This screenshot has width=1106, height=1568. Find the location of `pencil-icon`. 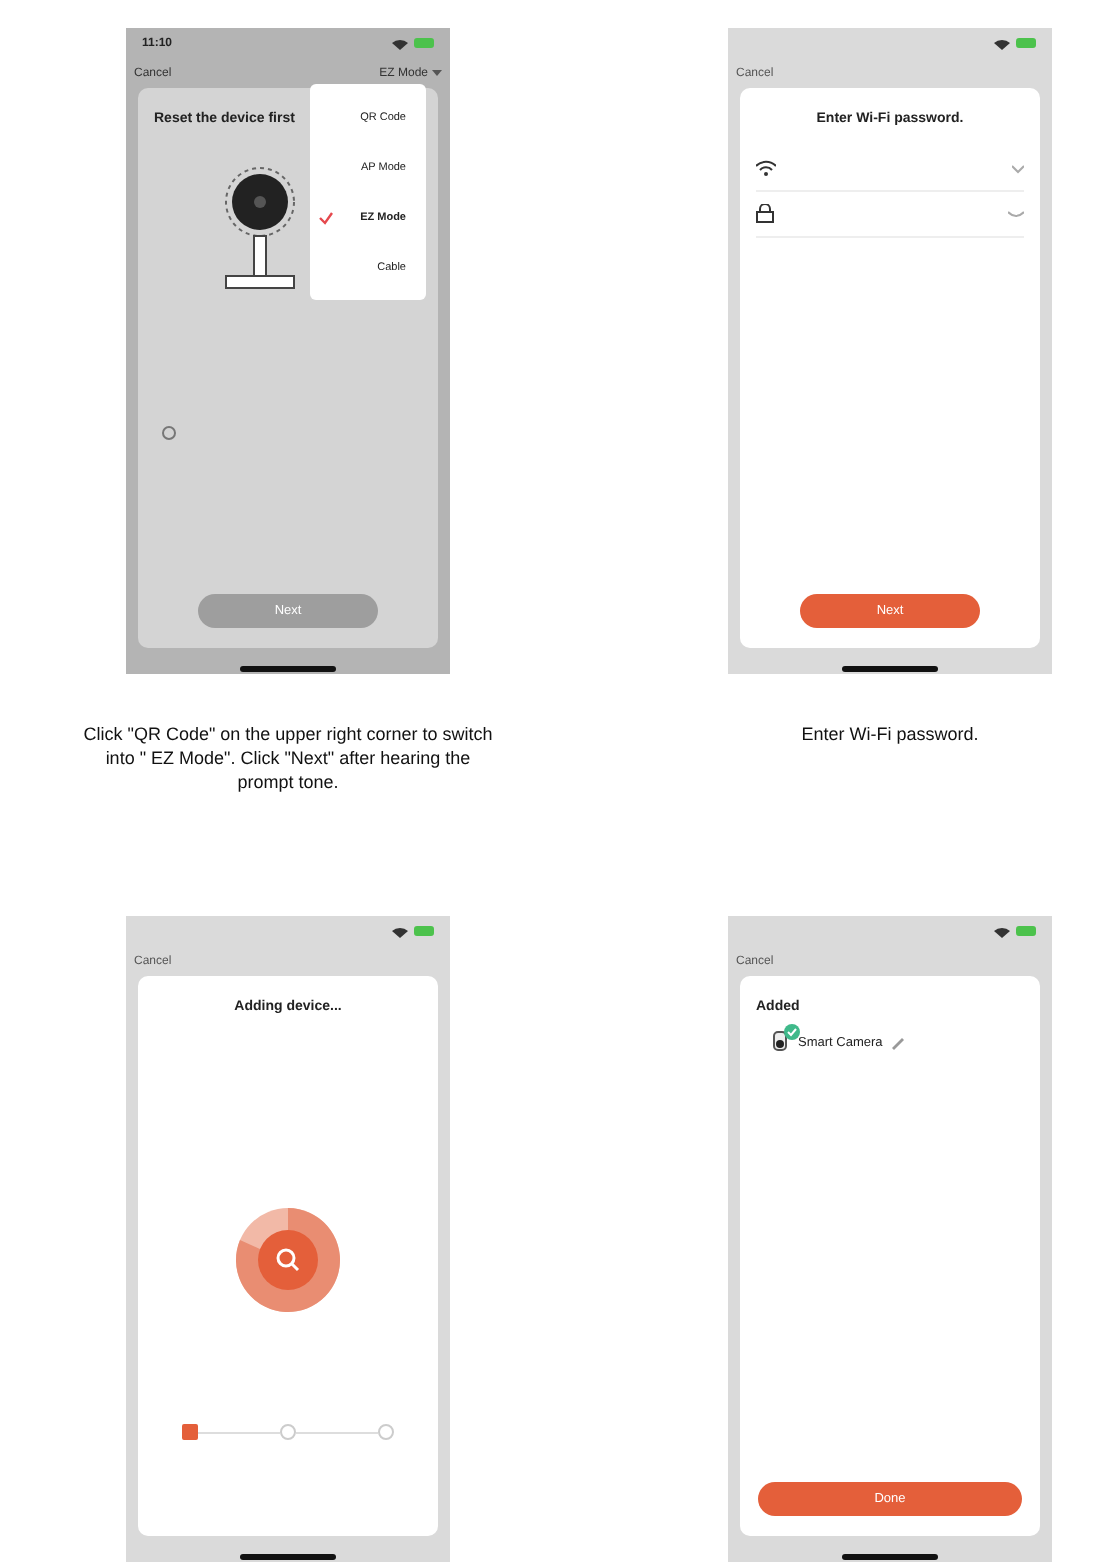

pencil-icon is located at coordinates (899, 1042).